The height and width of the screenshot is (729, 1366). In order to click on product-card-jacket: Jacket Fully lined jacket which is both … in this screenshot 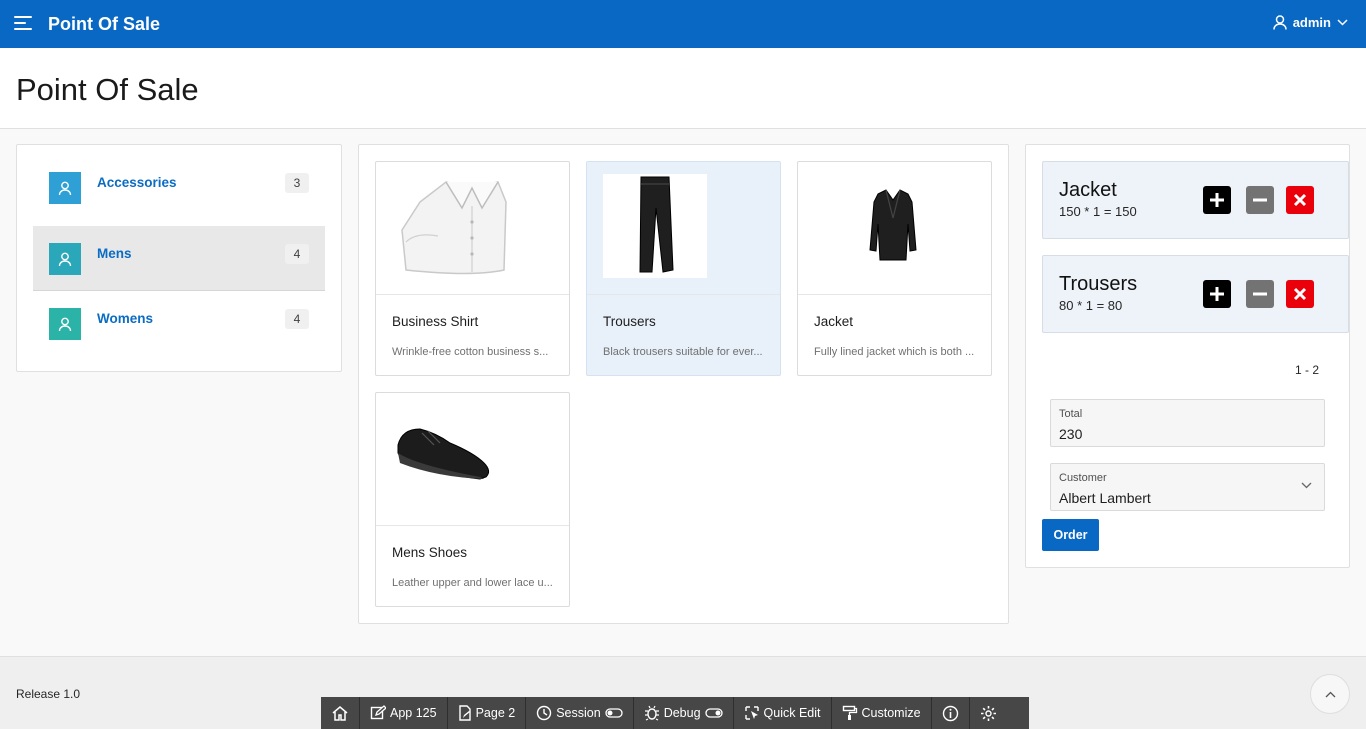, I will do `click(894, 268)`.